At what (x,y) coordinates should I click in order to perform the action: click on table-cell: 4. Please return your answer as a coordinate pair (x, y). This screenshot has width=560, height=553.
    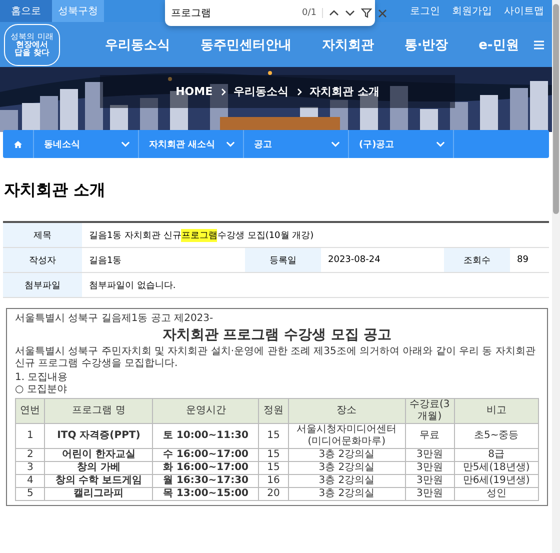
    Looking at the image, I should click on (30, 481).